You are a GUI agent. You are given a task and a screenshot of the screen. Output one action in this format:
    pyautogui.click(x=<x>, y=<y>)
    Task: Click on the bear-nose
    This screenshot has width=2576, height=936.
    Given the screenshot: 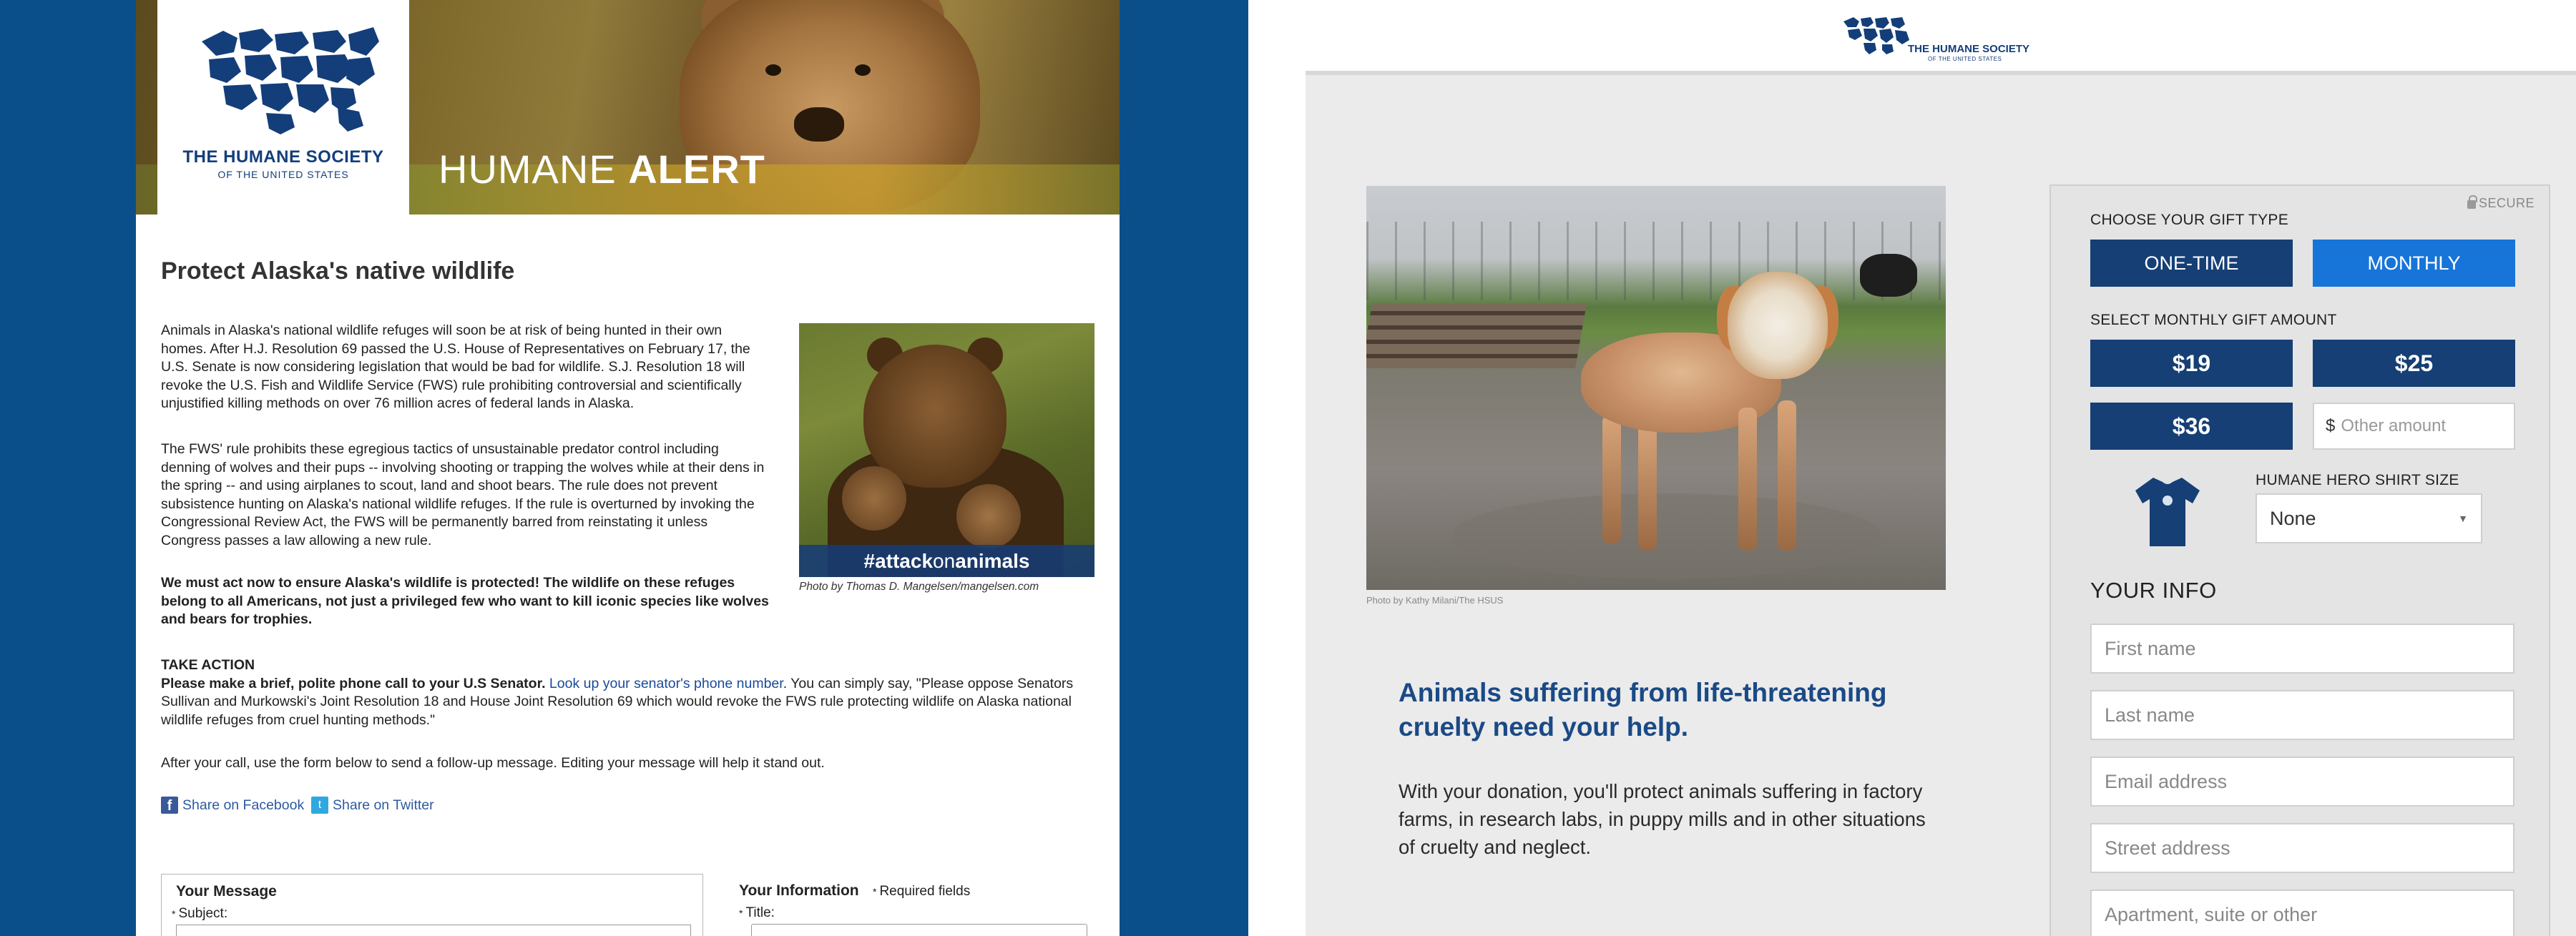 What is the action you would take?
    pyautogui.click(x=819, y=124)
    